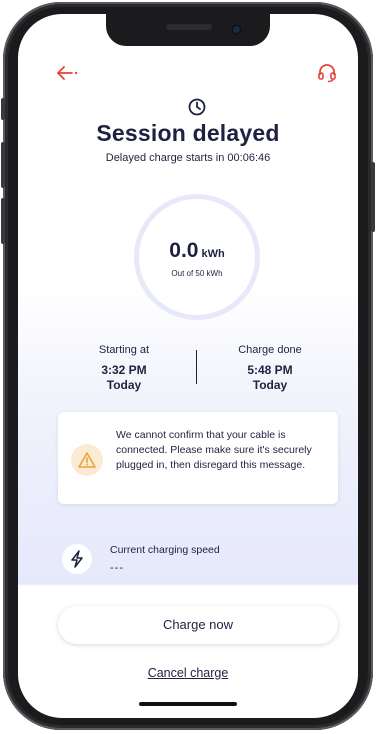 The height and width of the screenshot is (734, 378). What do you see at coordinates (197, 107) in the screenshot?
I see `clock-icon` at bounding box center [197, 107].